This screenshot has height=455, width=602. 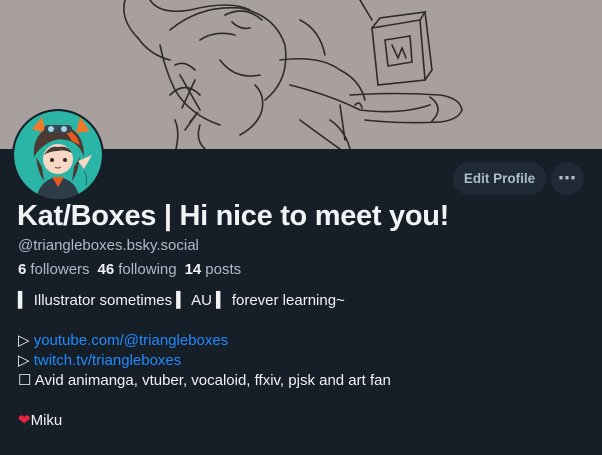 I want to click on posts-stat: 14 posts, so click(x=213, y=269).